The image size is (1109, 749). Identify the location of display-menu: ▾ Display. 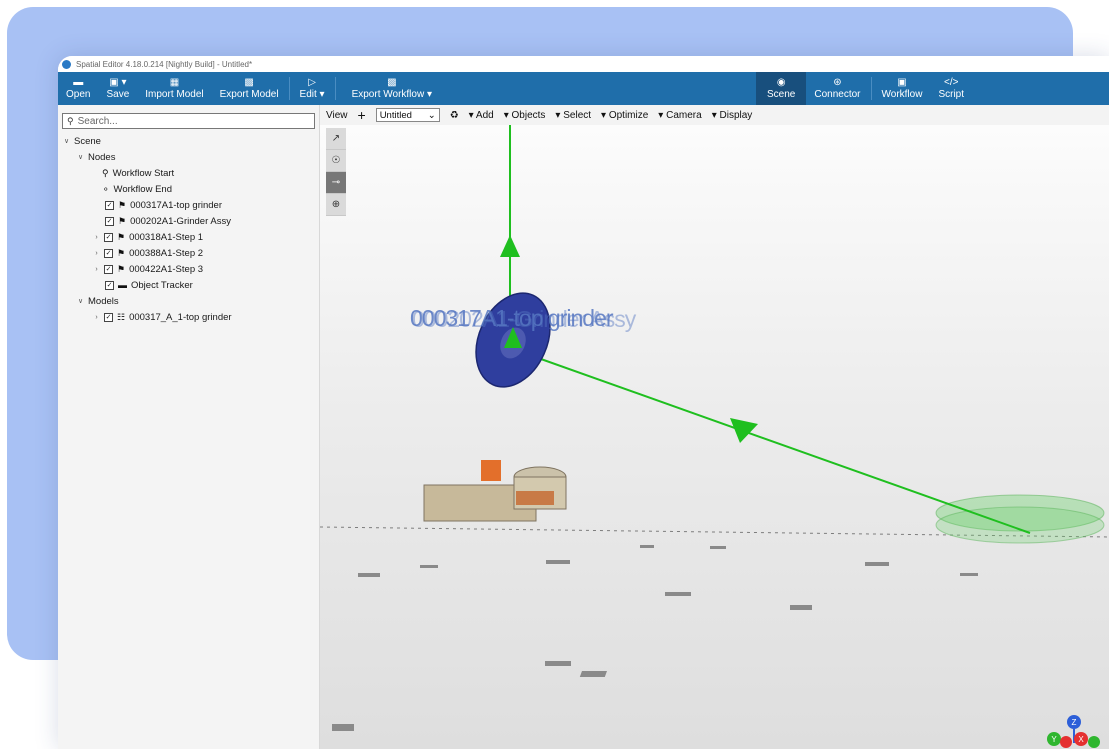
(732, 115).